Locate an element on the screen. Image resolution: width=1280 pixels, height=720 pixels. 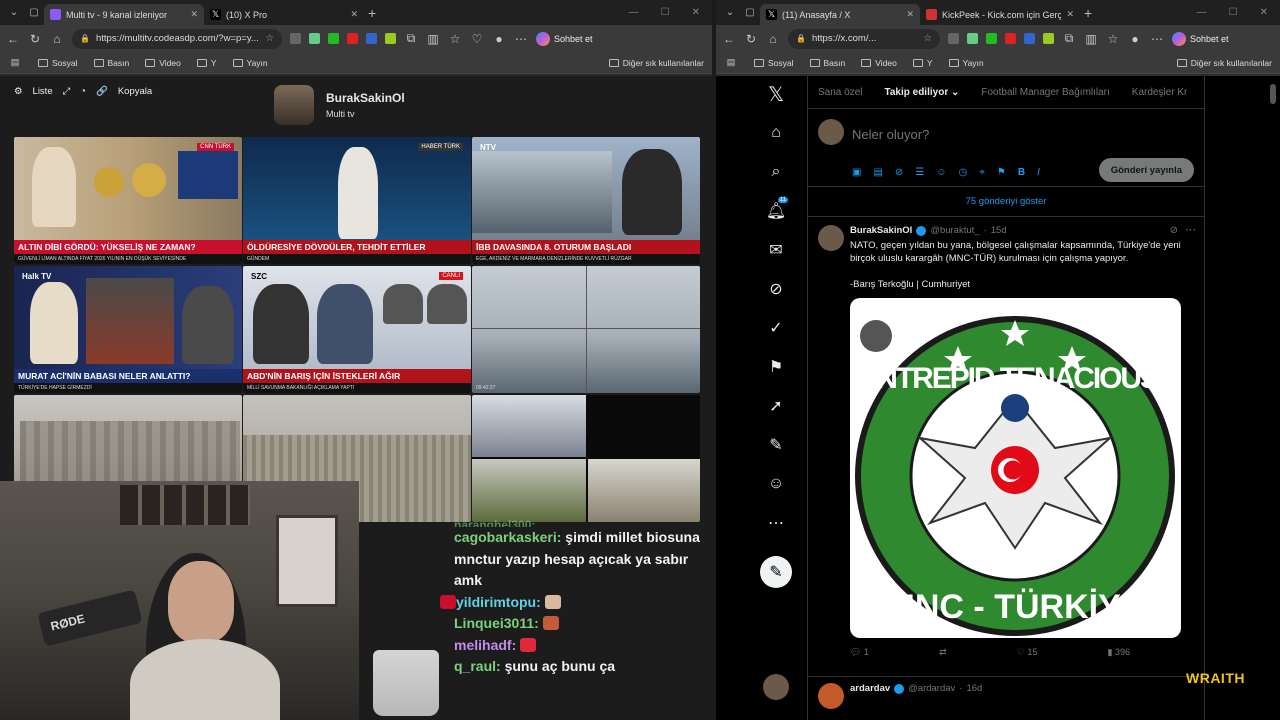
messages-icon: ✉ is located at coordinates (776, 250).